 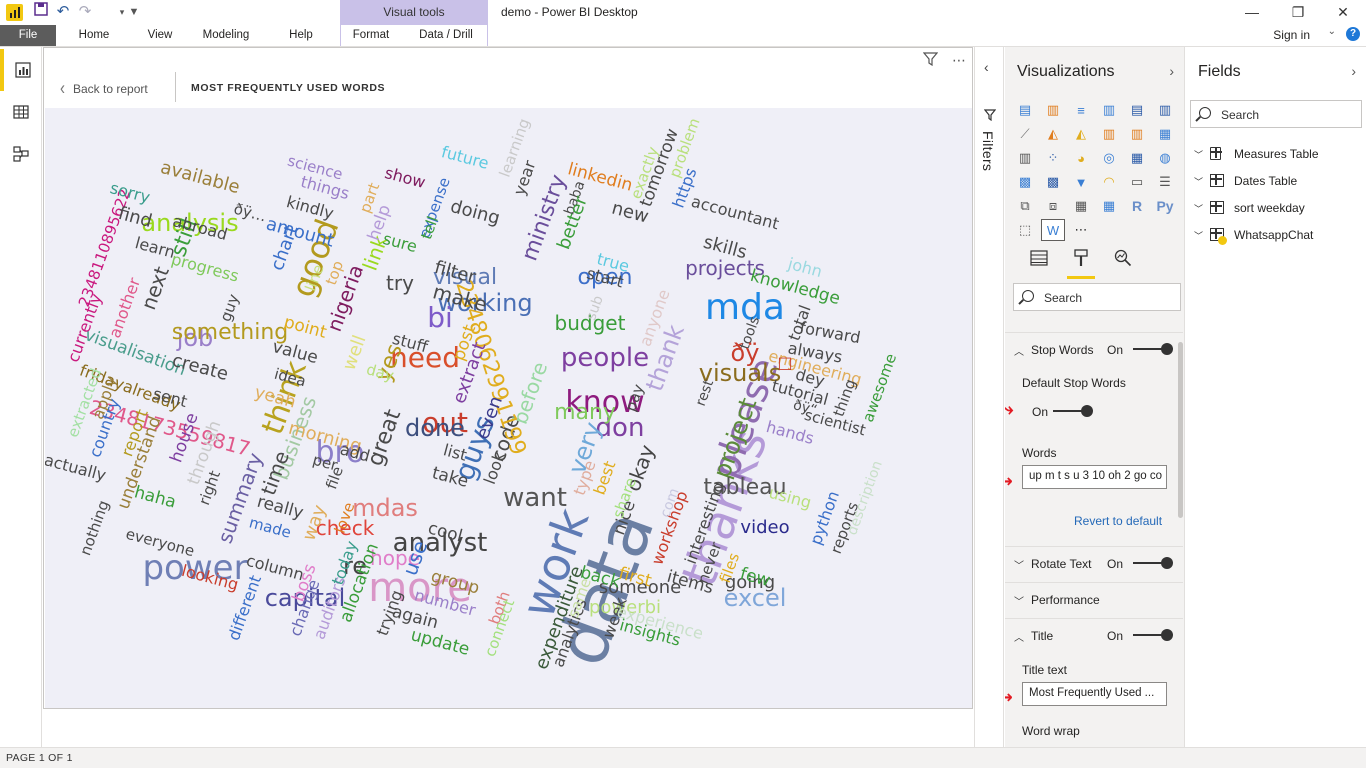 What do you see at coordinates (94, 527) in the screenshot?
I see `cloud-word: nothing` at bounding box center [94, 527].